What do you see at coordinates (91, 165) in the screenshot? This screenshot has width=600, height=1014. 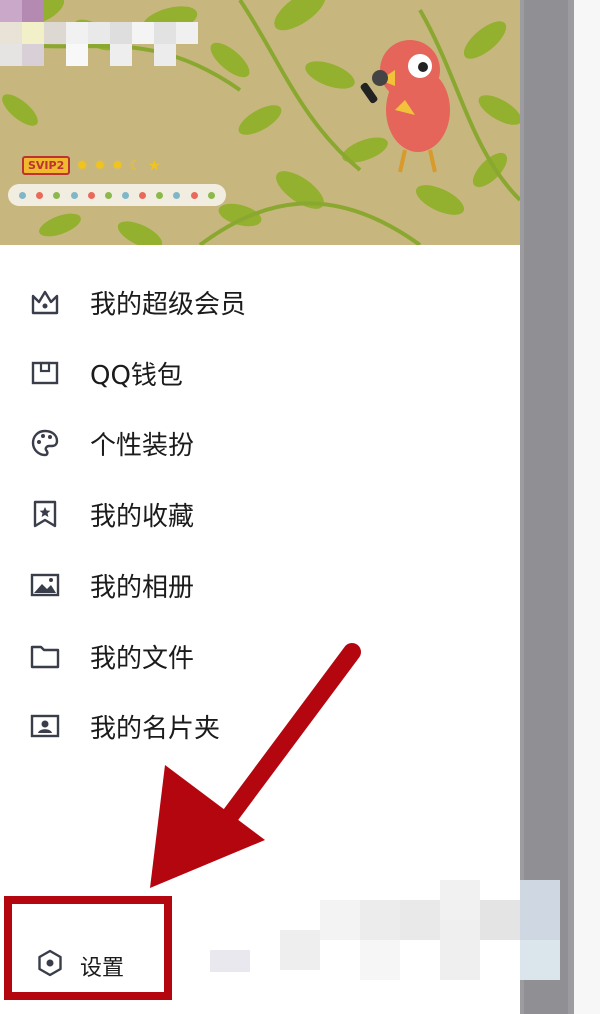 I see `vip-badges: SVIP2 ✹ ✹ ✹ ☾ ★` at bounding box center [91, 165].